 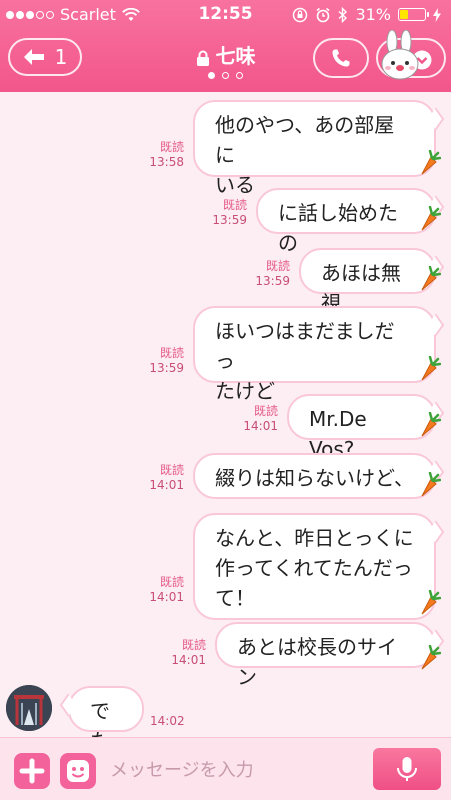 I want to click on outgoing-message: あとは校長のサイン, so click(x=325, y=655).